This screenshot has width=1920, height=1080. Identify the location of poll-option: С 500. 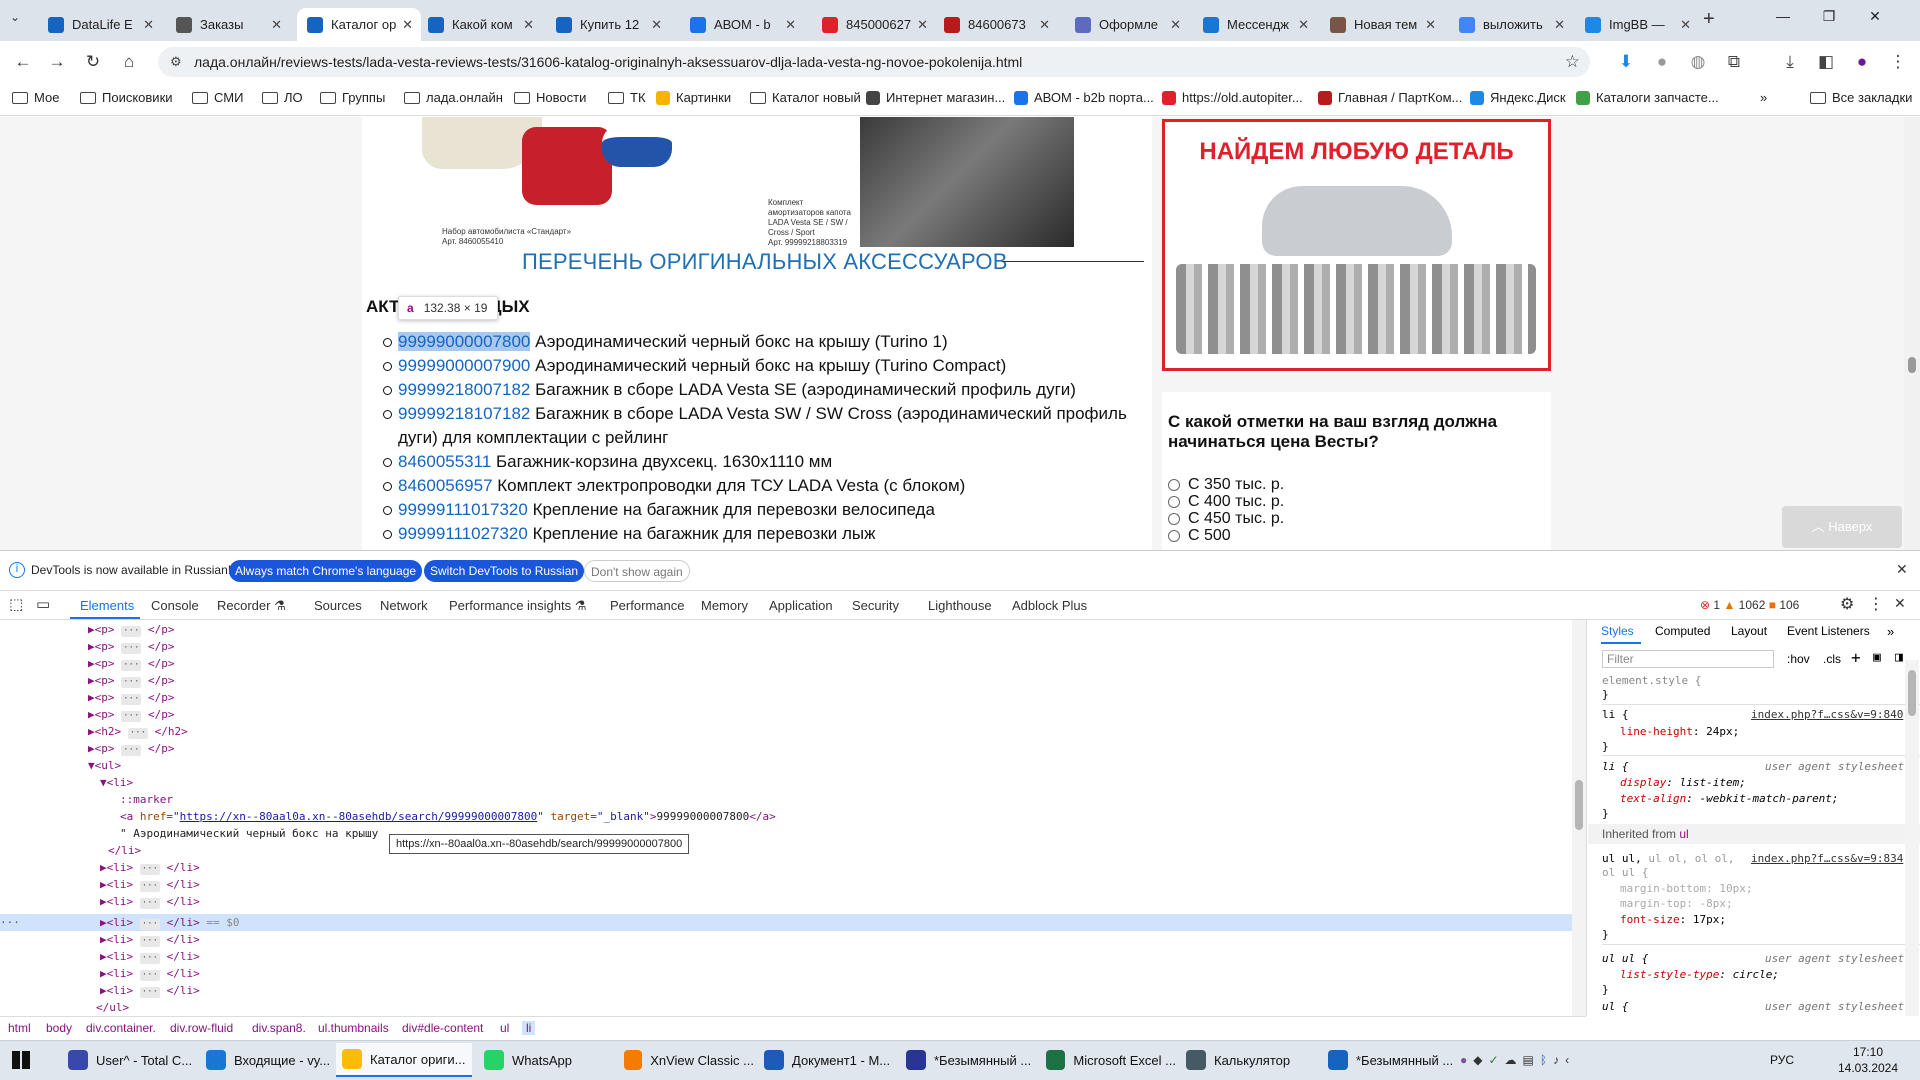
(1199, 536).